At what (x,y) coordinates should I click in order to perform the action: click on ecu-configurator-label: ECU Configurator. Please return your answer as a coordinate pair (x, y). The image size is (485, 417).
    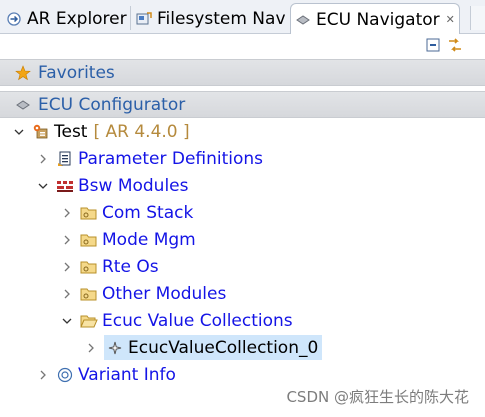
    Looking at the image, I should click on (112, 104).